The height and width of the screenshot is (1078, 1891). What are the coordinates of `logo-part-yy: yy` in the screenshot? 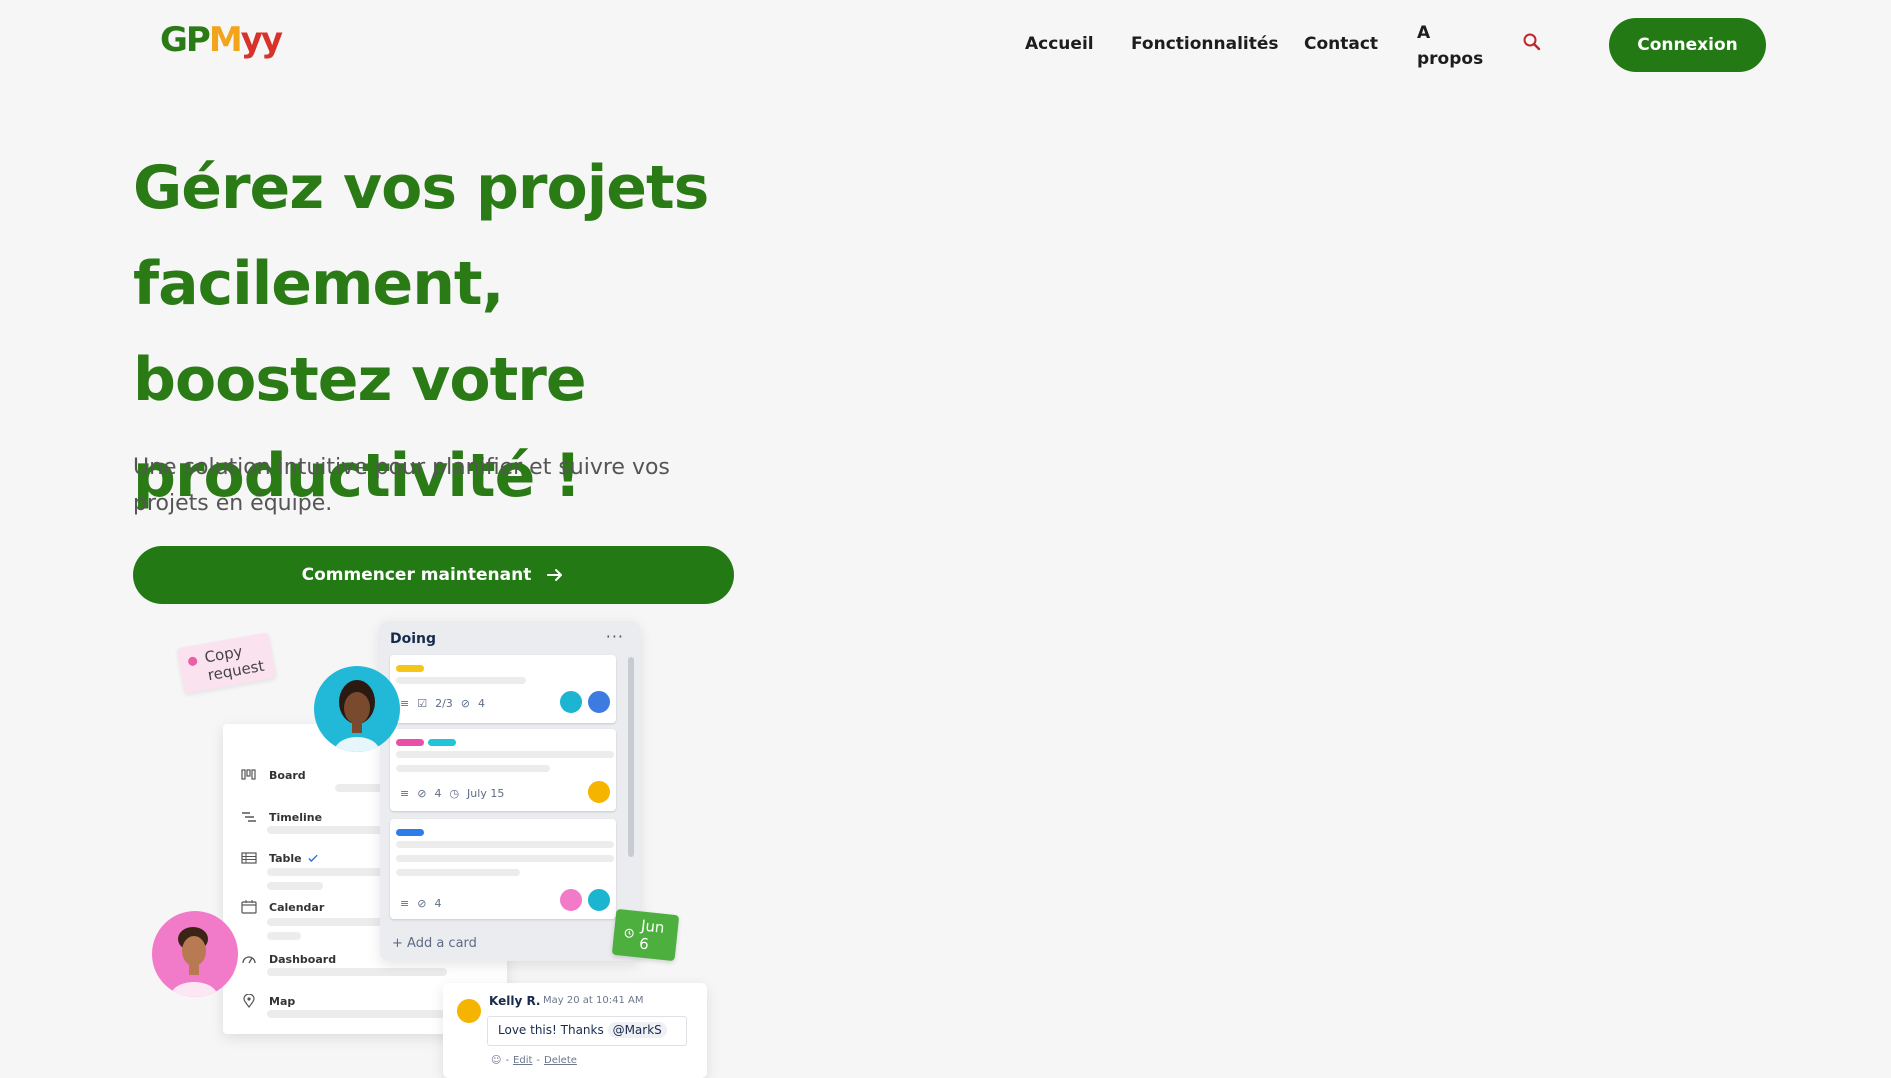 It's located at (261, 40).